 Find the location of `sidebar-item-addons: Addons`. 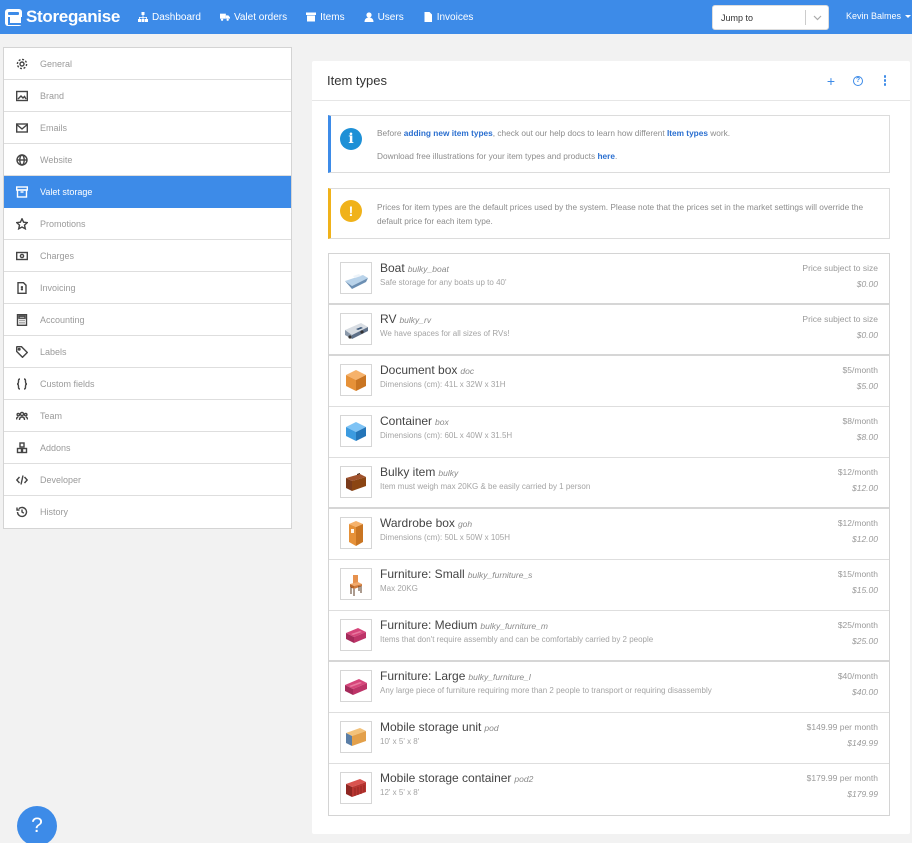

sidebar-item-addons: Addons is located at coordinates (147, 448).